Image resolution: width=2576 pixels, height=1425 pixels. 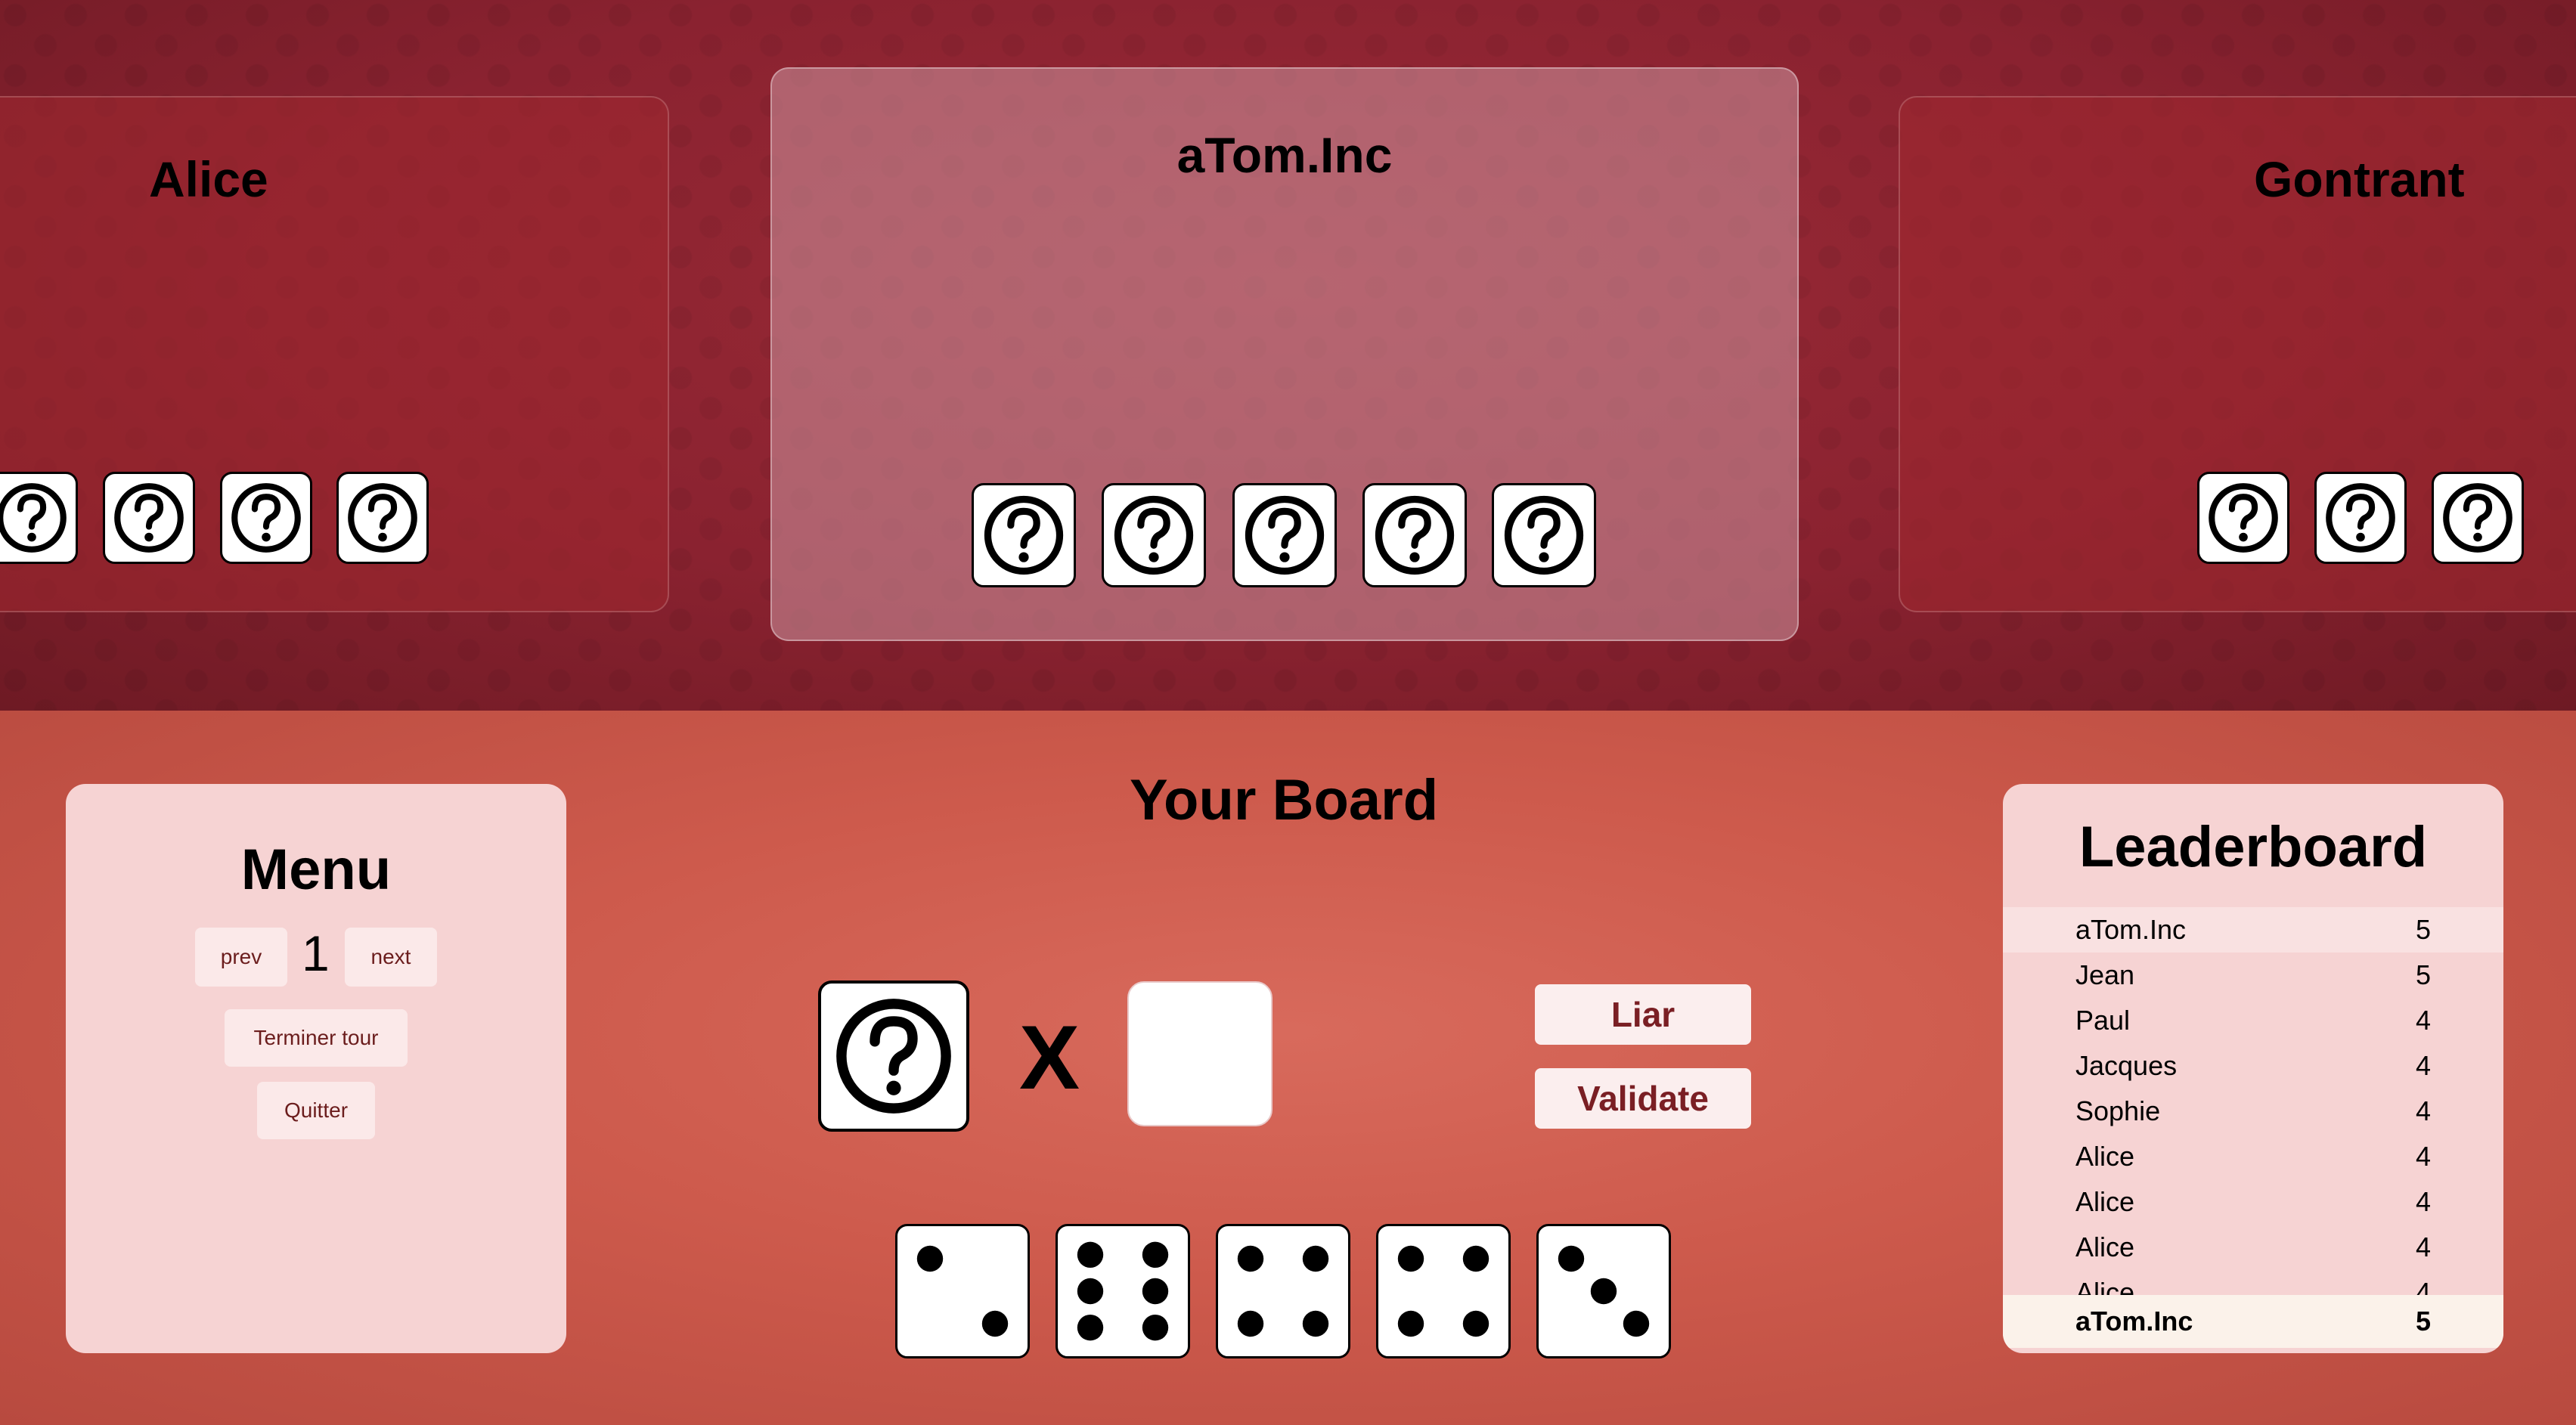 What do you see at coordinates (316, 1110) in the screenshot?
I see `quit-button: Quitter` at bounding box center [316, 1110].